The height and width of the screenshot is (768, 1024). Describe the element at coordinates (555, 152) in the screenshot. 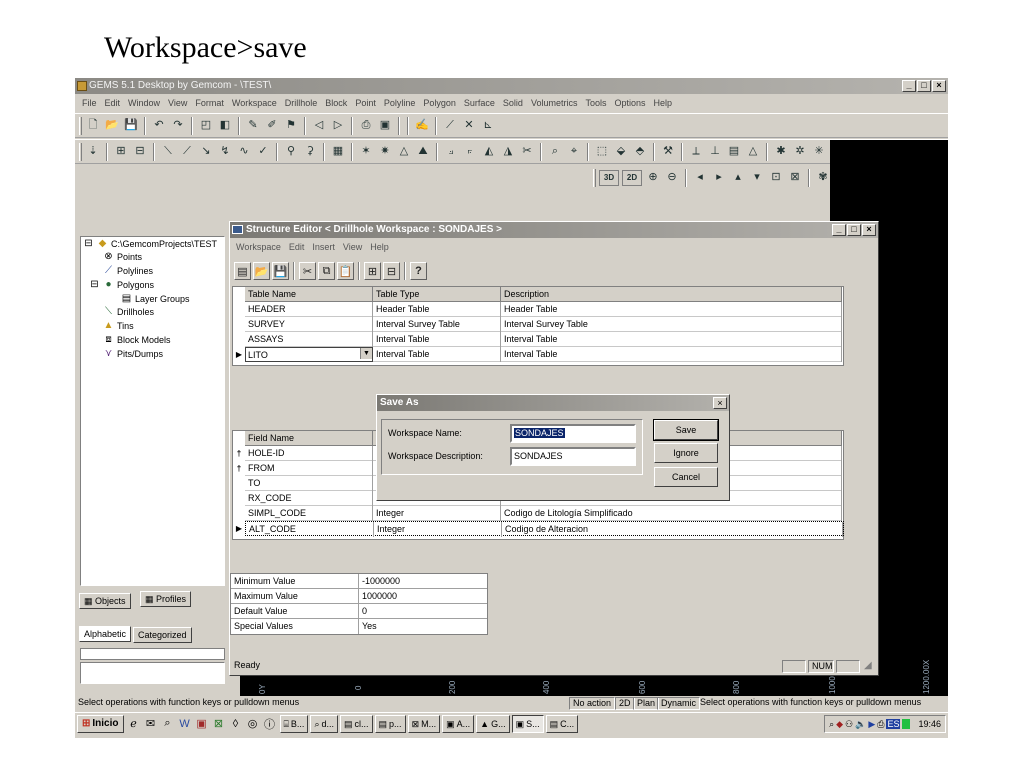

I see `query-icon: ⌕` at that location.